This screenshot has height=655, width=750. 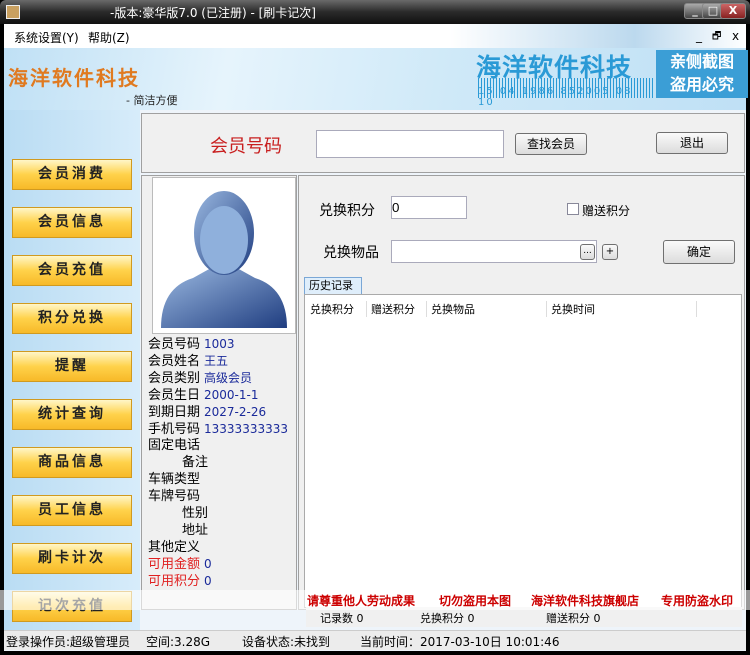 What do you see at coordinates (375, 36) in the screenshot?
I see `menu-bar: 系统设置(Y) 帮助(Z) _ 🗗 x` at bounding box center [375, 36].